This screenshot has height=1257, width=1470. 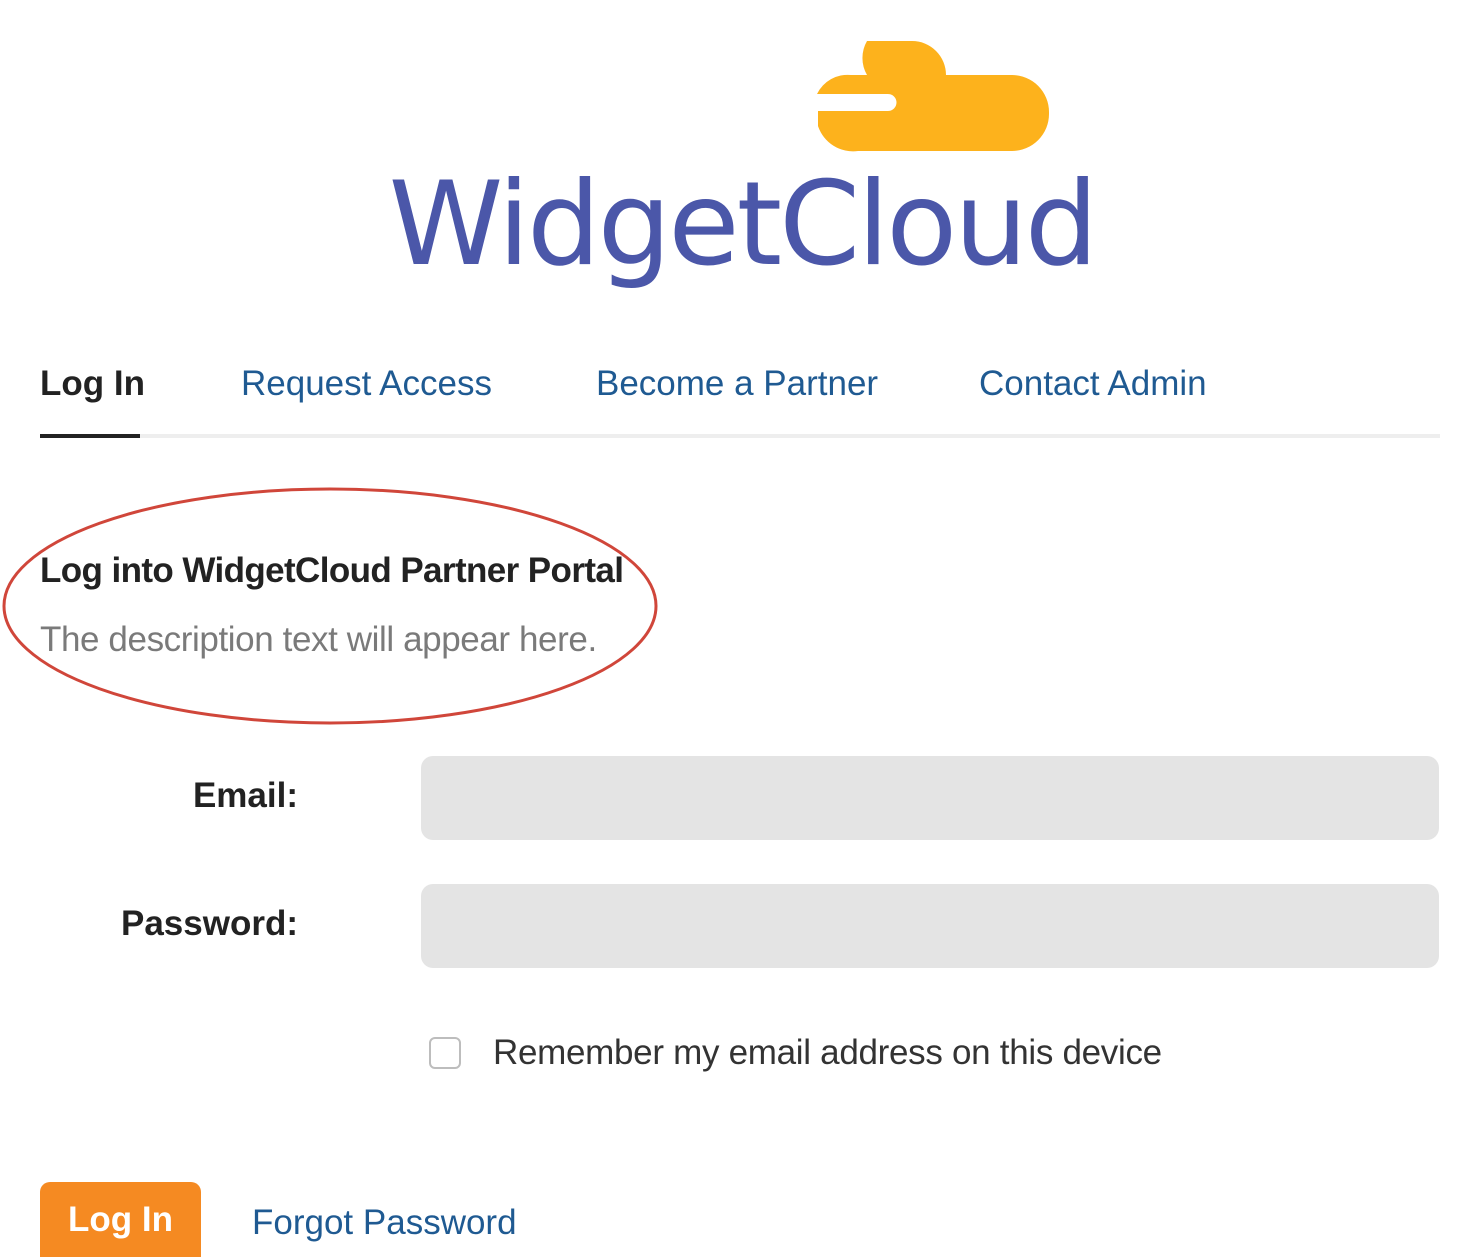 I want to click on email-field, so click(x=930, y=798).